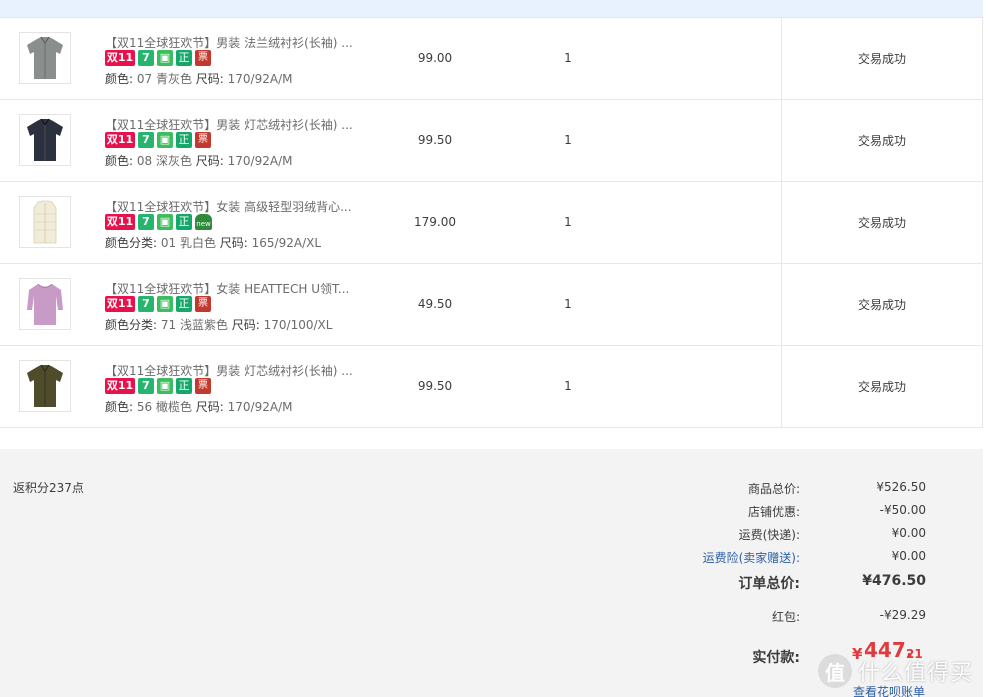  I want to click on shipping-line: 运费(快递): ¥0.00, so click(743, 536).